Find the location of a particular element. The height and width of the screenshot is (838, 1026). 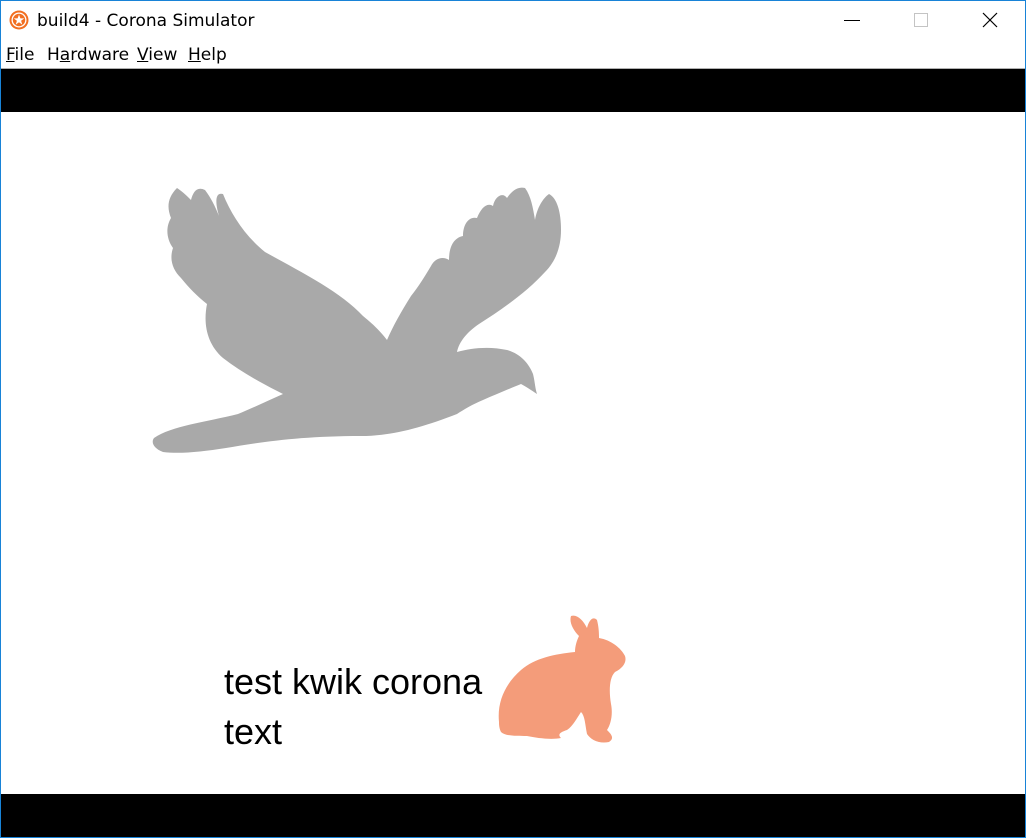

close-icon is located at coordinates (990, 20).